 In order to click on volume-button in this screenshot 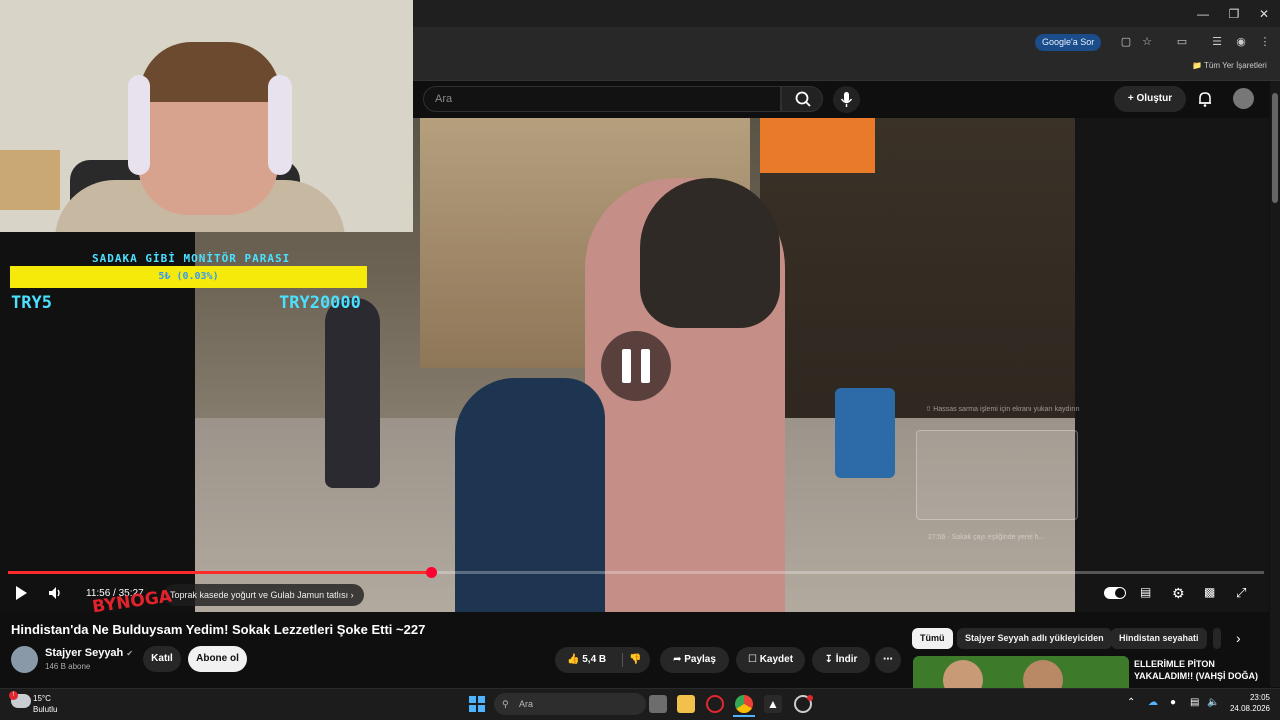, I will do `click(55, 594)`.